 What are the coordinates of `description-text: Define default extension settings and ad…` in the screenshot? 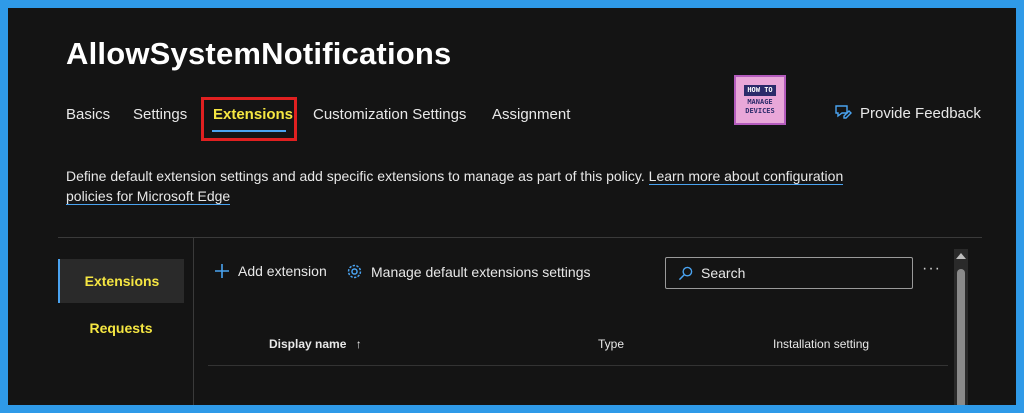 It's located at (355, 176).